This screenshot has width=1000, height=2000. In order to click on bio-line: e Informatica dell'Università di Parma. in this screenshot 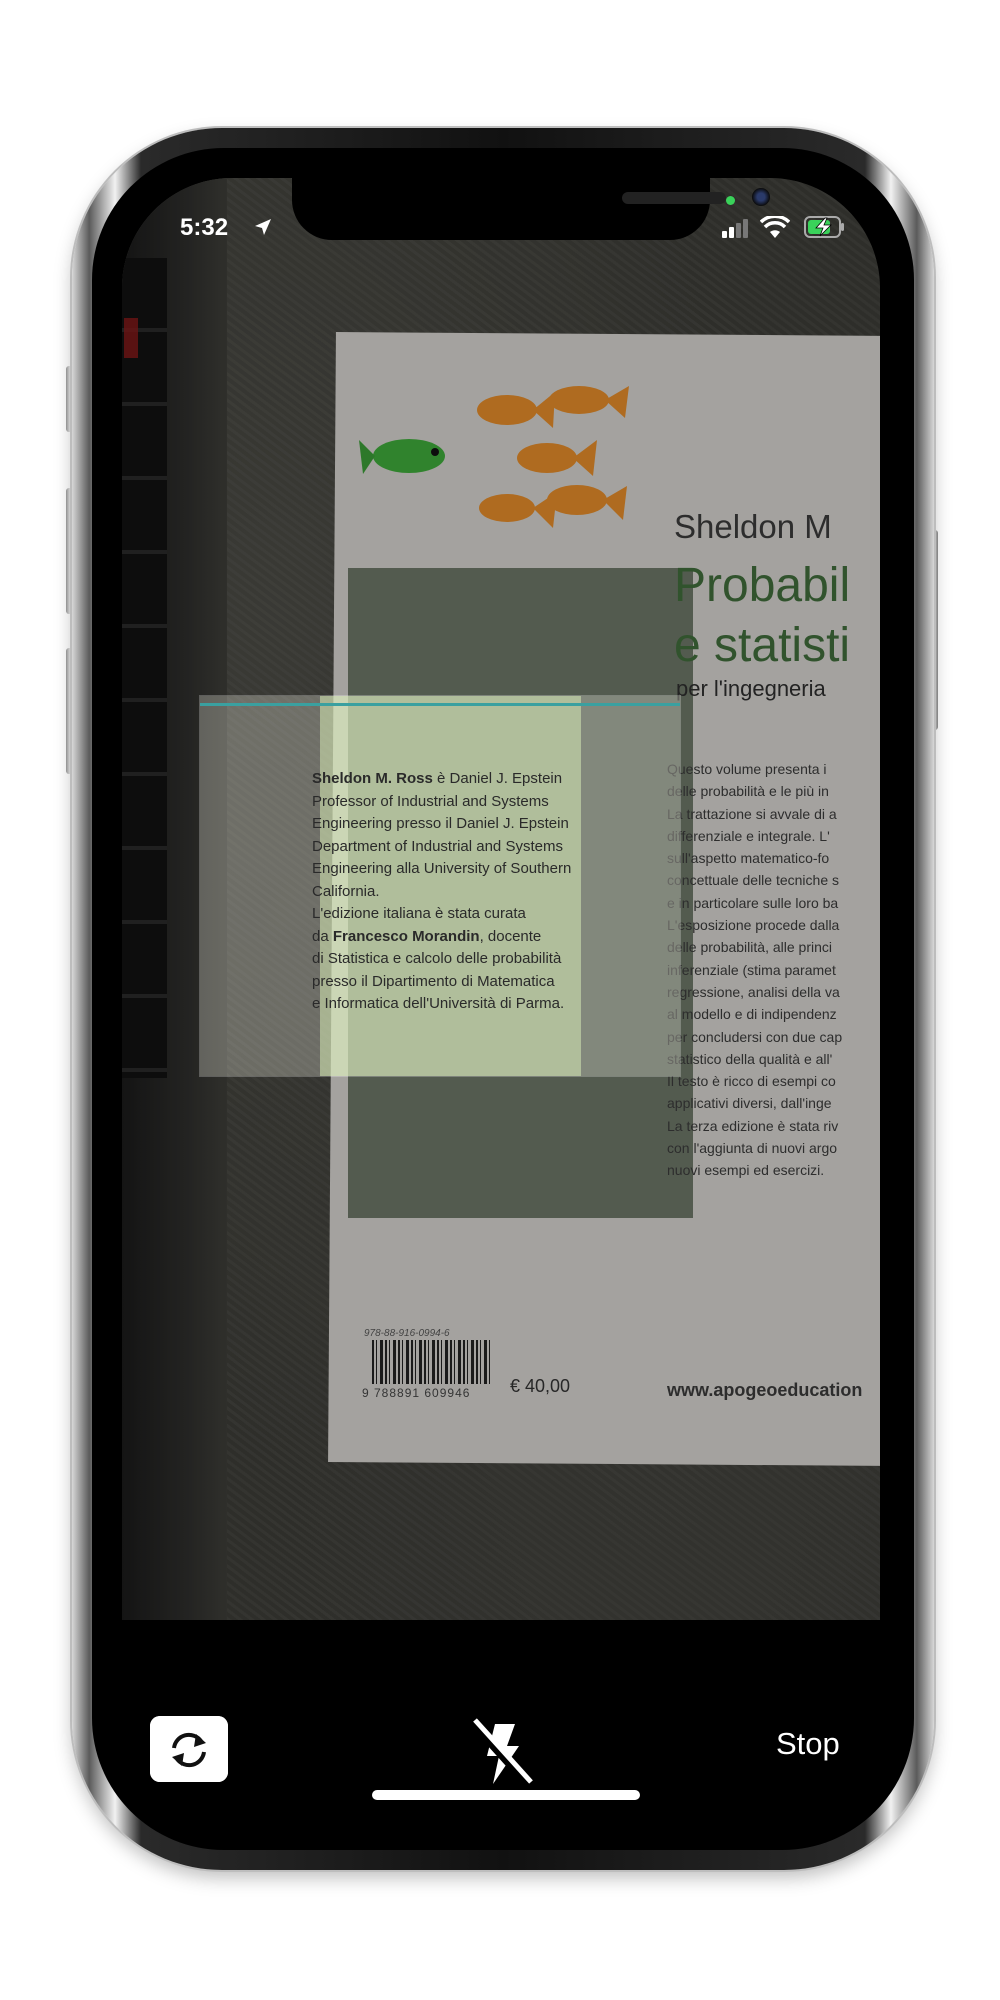, I will do `click(438, 1004)`.